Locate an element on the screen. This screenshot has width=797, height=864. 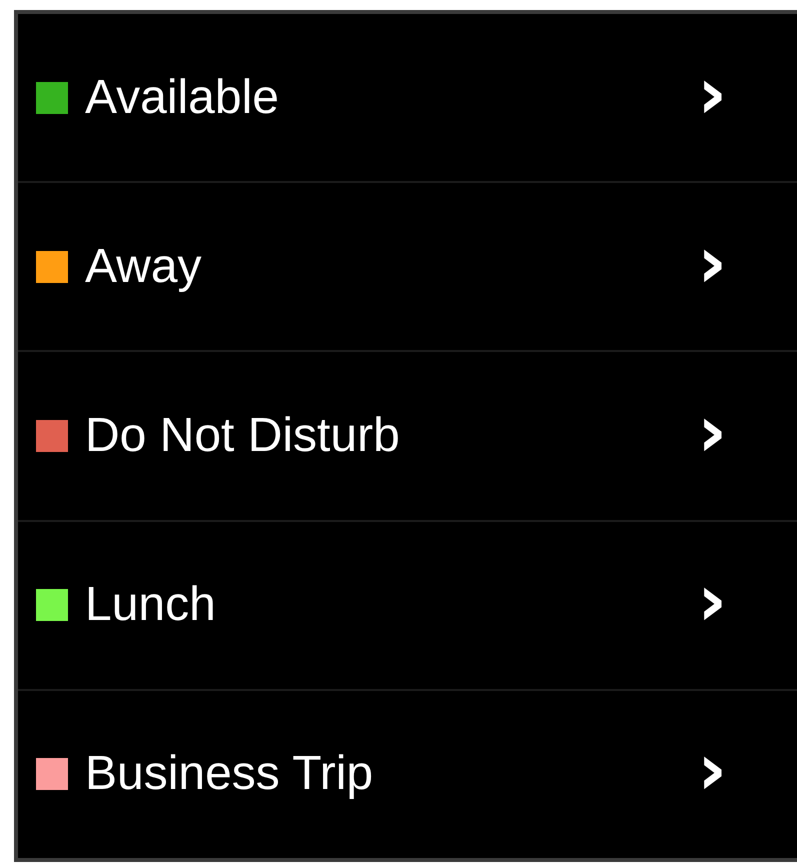
status-label: Business Trip is located at coordinates (229, 774).